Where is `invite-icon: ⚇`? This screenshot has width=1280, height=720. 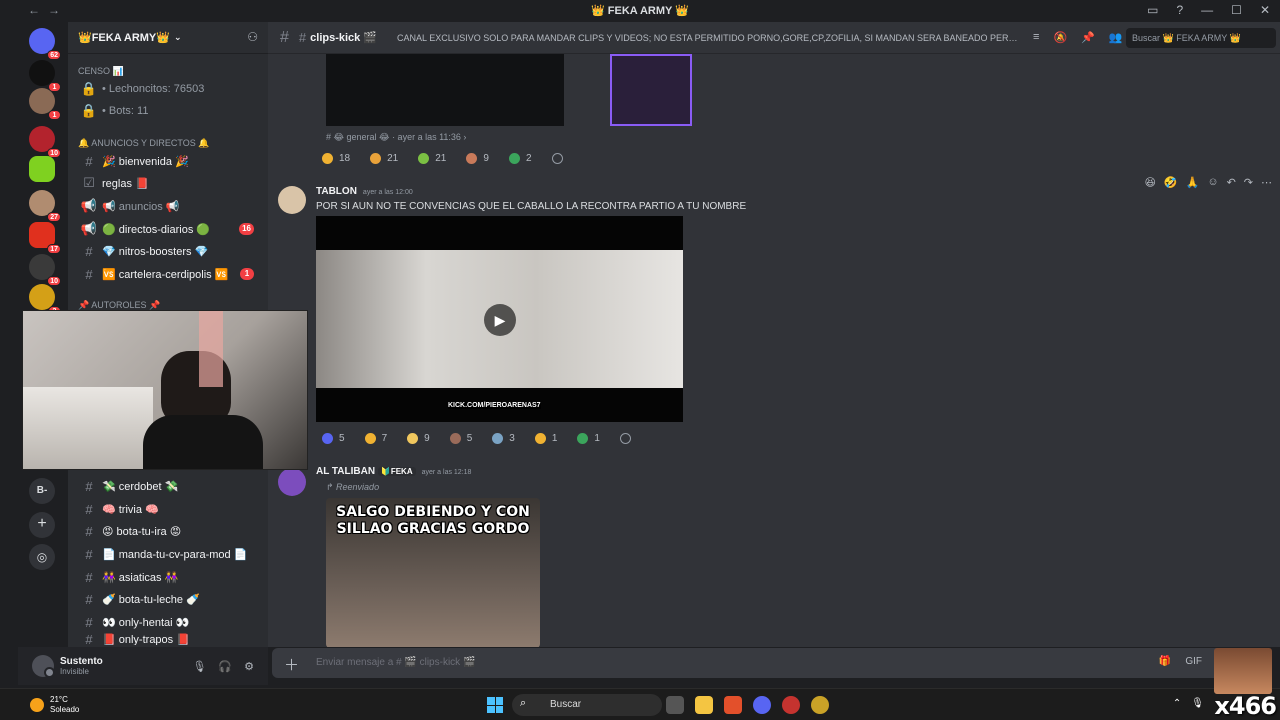 invite-icon: ⚇ is located at coordinates (252, 37).